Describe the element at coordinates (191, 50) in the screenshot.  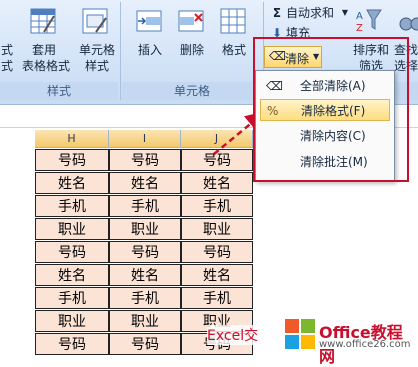
I see `delete-label: 删除` at that location.